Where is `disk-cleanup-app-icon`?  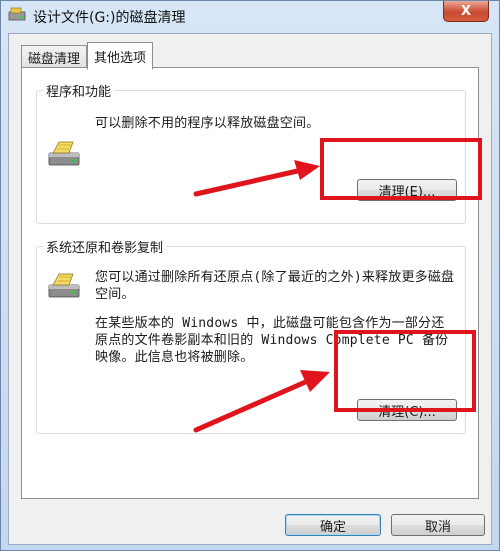
disk-cleanup-app-icon is located at coordinates (17, 14).